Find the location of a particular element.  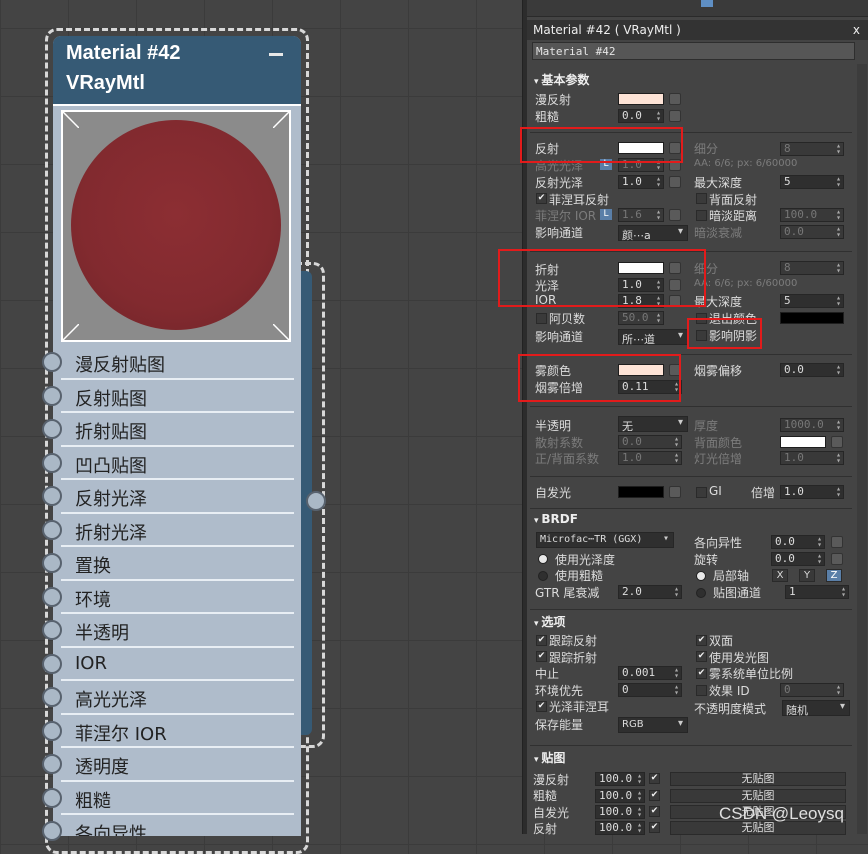

brdf-type-dropdown: Microfac⋯TR (GGX) is located at coordinates (605, 540).